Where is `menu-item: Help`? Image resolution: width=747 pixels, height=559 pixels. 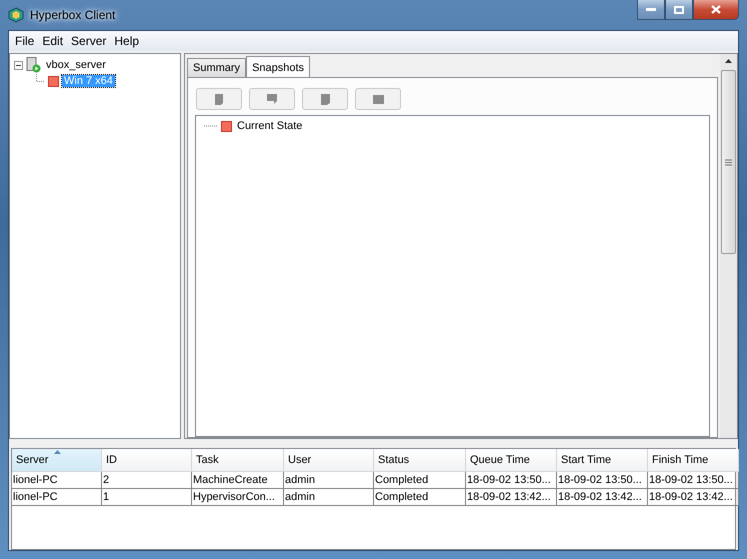
menu-item: Help is located at coordinates (127, 41).